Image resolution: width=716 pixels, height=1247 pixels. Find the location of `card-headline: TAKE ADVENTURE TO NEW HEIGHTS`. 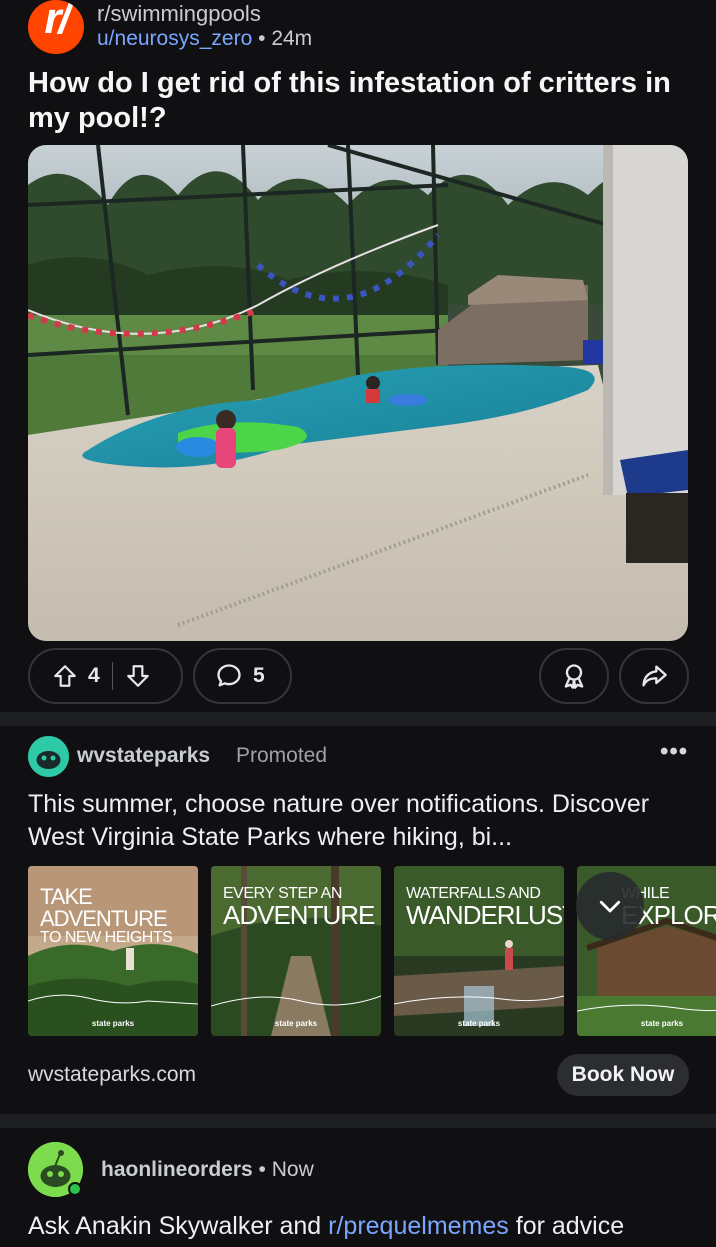

card-headline: TAKE ADVENTURE TO NEW HEIGHTS is located at coordinates (119, 916).